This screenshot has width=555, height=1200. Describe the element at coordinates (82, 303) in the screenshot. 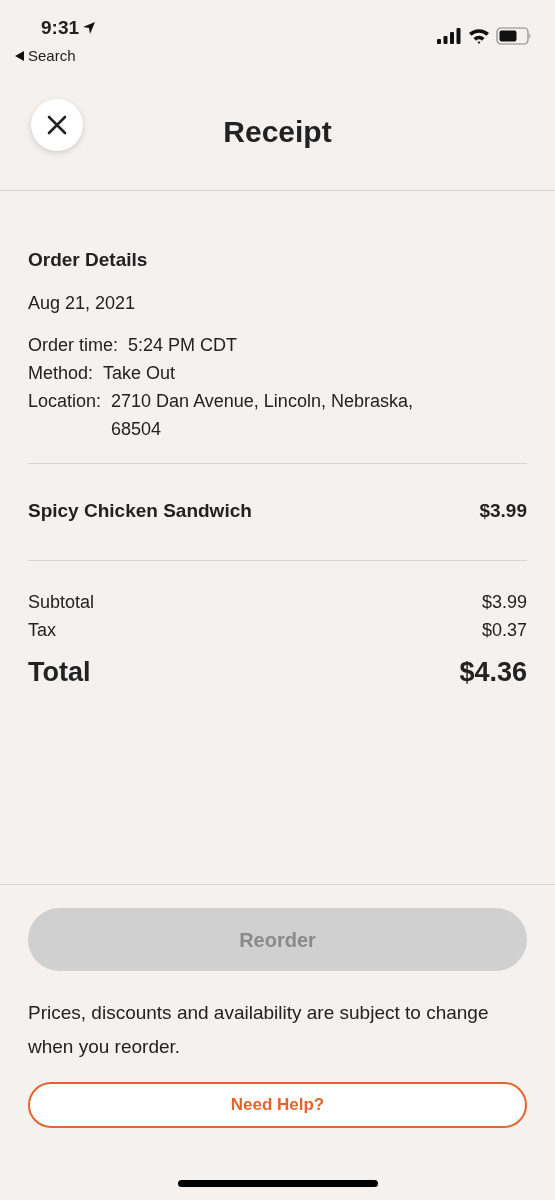

I see `order-date: Aug 21, 2021` at that location.